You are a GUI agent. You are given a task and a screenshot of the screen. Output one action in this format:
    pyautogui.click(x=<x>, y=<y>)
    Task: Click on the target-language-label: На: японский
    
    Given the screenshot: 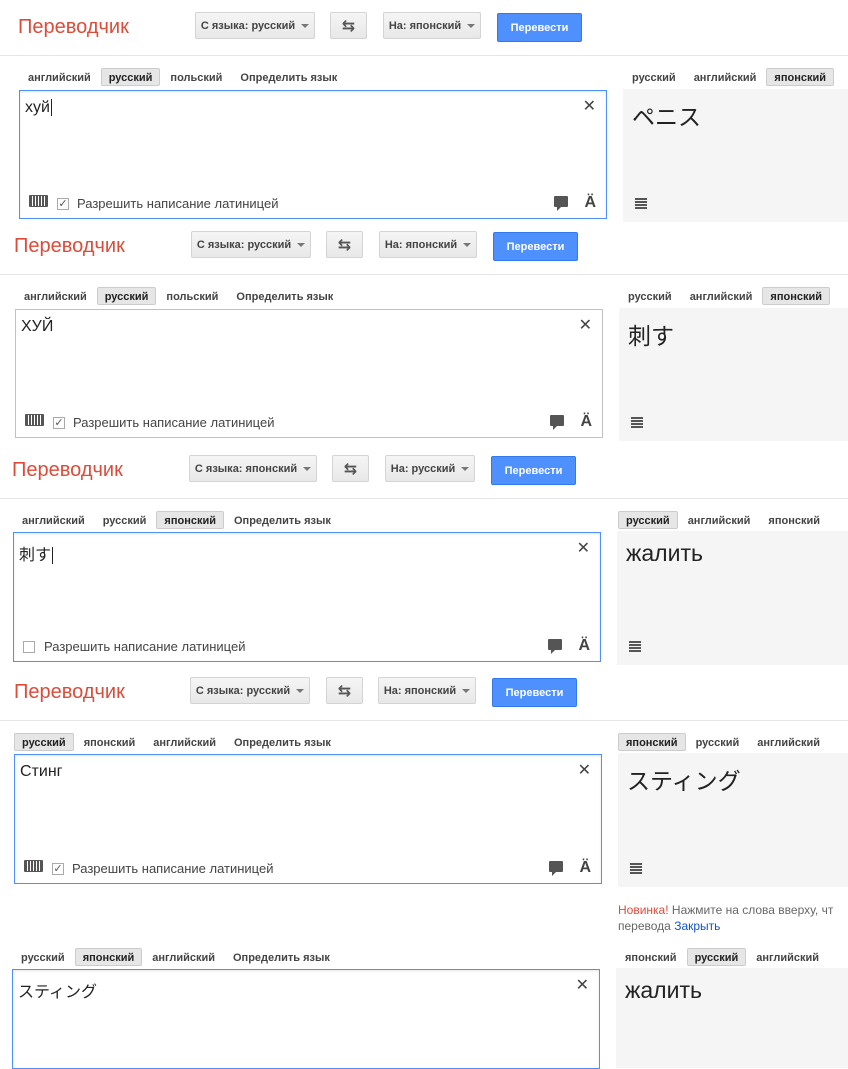 What is the action you would take?
    pyautogui.click(x=421, y=244)
    